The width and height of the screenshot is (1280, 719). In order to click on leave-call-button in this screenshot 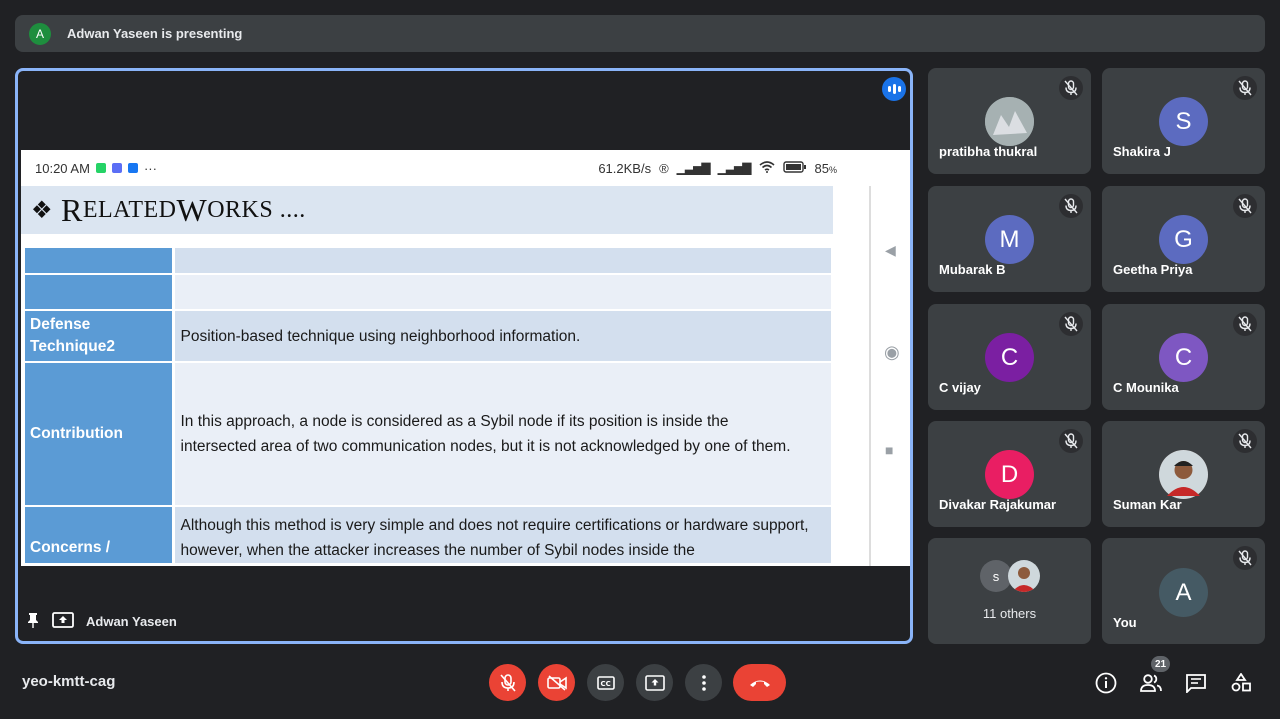, I will do `click(759, 682)`.